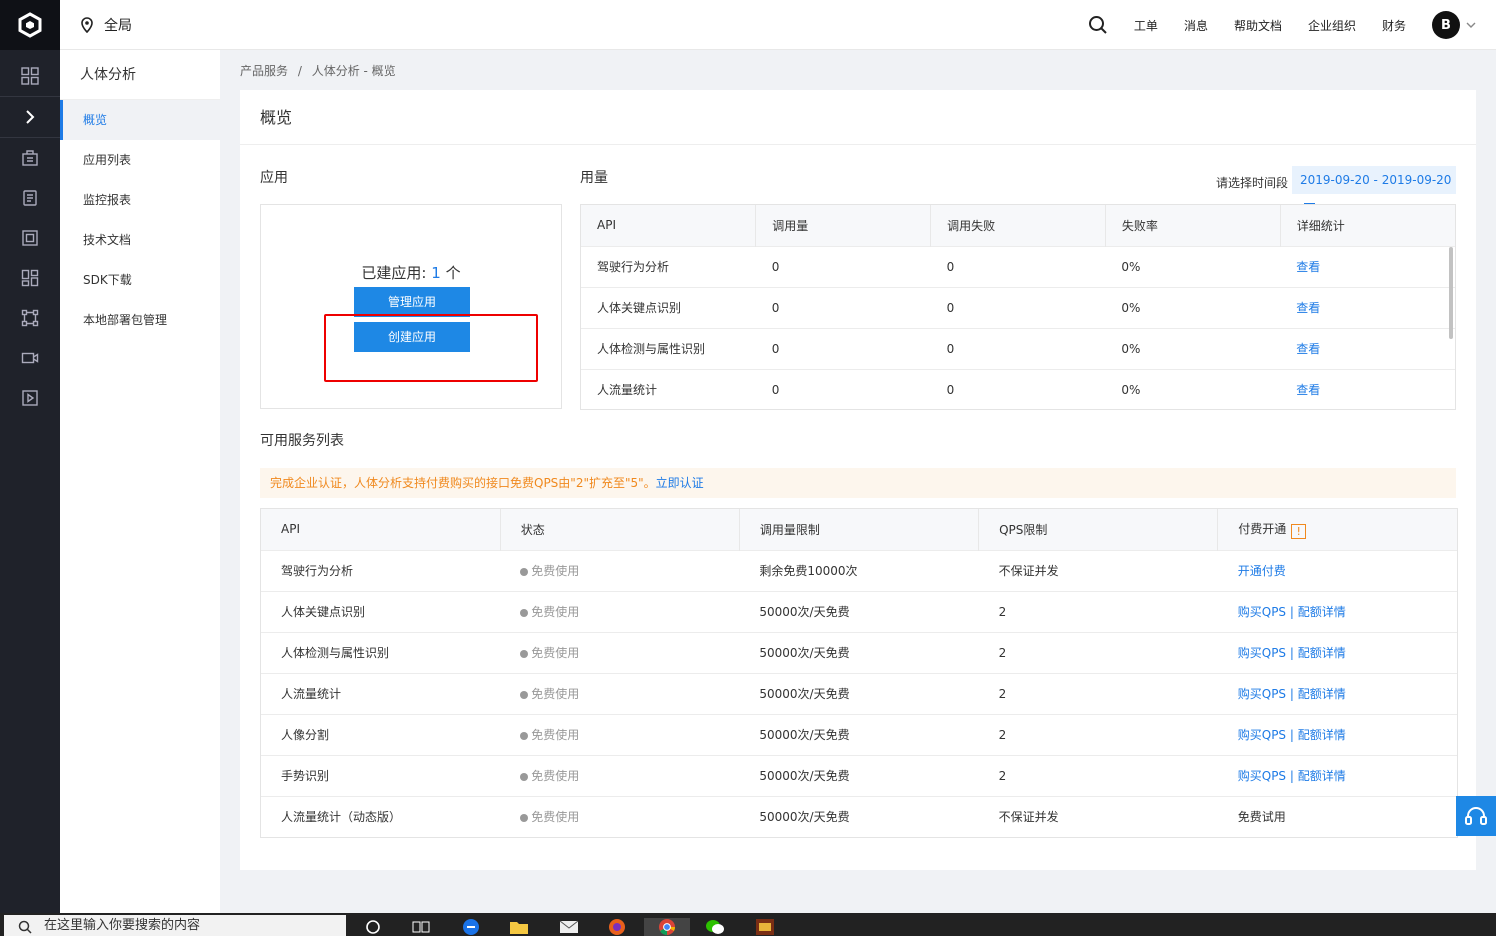  What do you see at coordinates (1332, 25) in the screenshot?
I see `nav-enterprise-org: 企业组织` at bounding box center [1332, 25].